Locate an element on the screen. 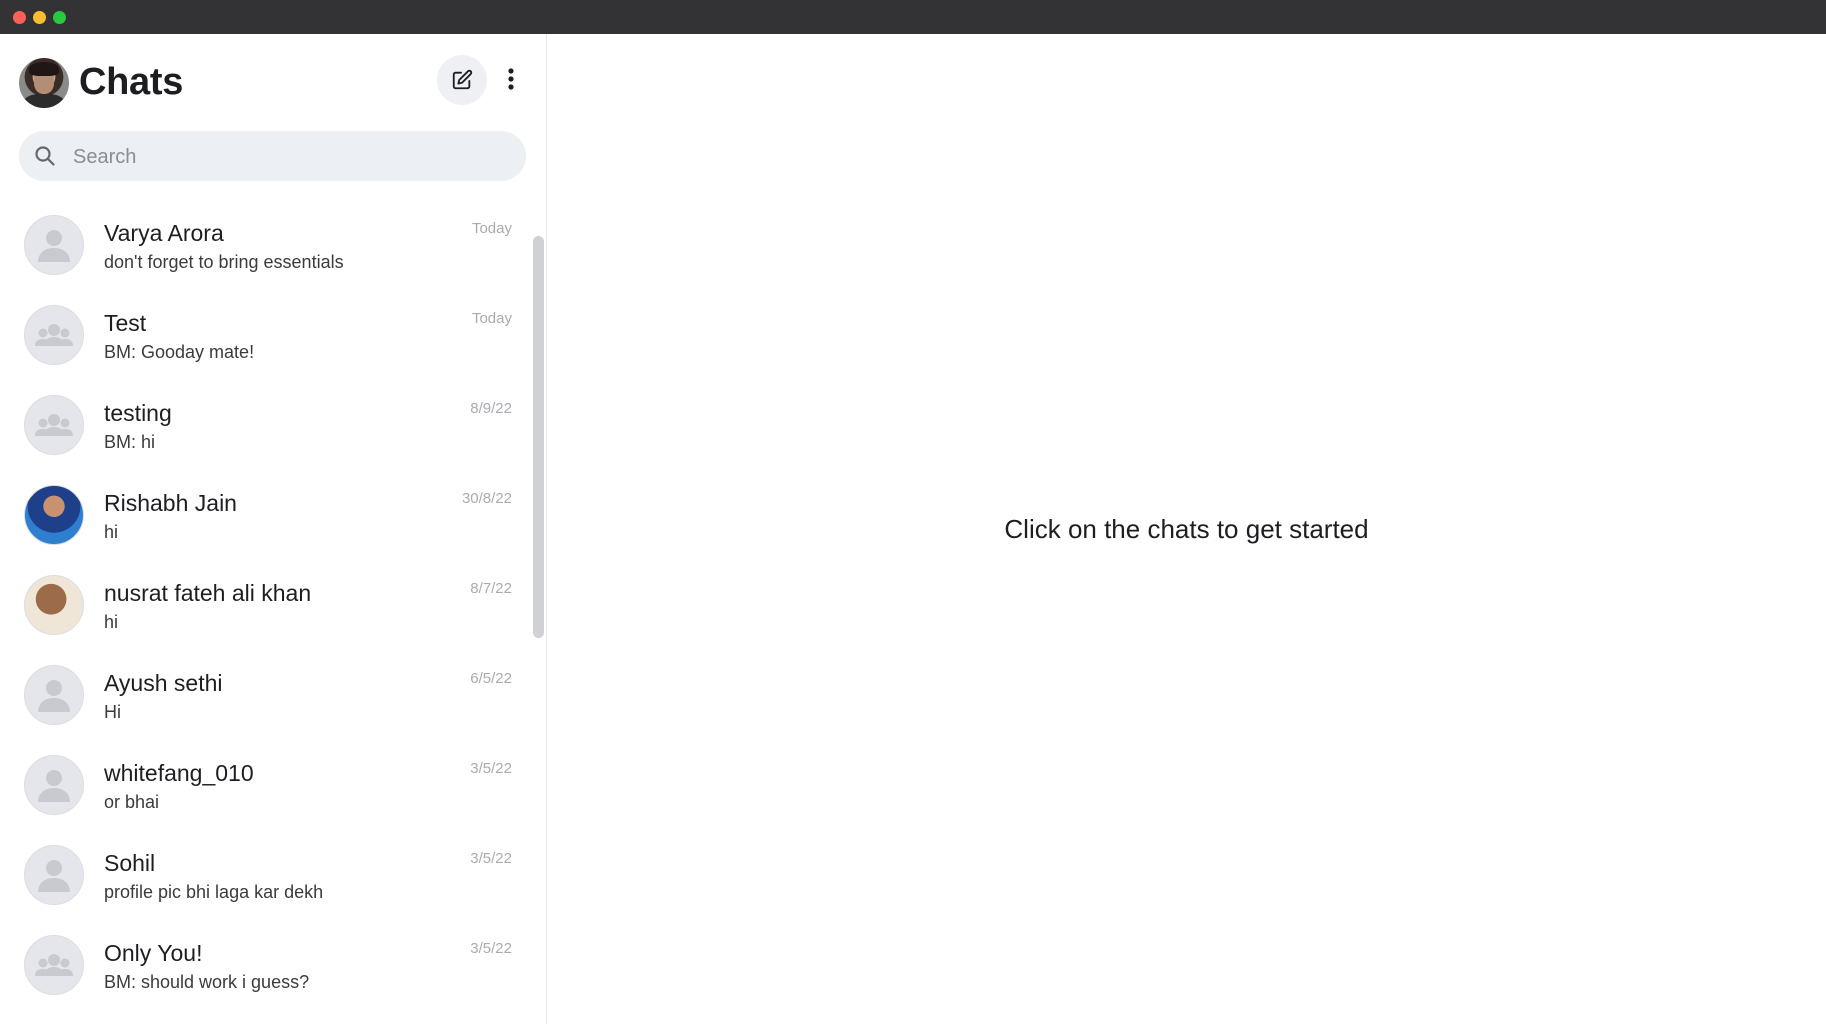 Image resolution: width=1826 pixels, height=1024 pixels. new-chat-button is located at coordinates (462, 80).